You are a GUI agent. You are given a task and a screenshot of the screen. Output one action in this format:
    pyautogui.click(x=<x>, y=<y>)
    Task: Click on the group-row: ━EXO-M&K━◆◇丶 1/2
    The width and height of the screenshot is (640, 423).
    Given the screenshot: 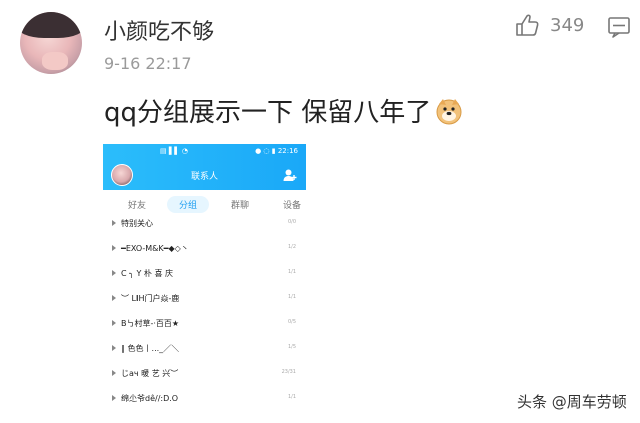 What is the action you would take?
    pyautogui.click(x=204, y=250)
    